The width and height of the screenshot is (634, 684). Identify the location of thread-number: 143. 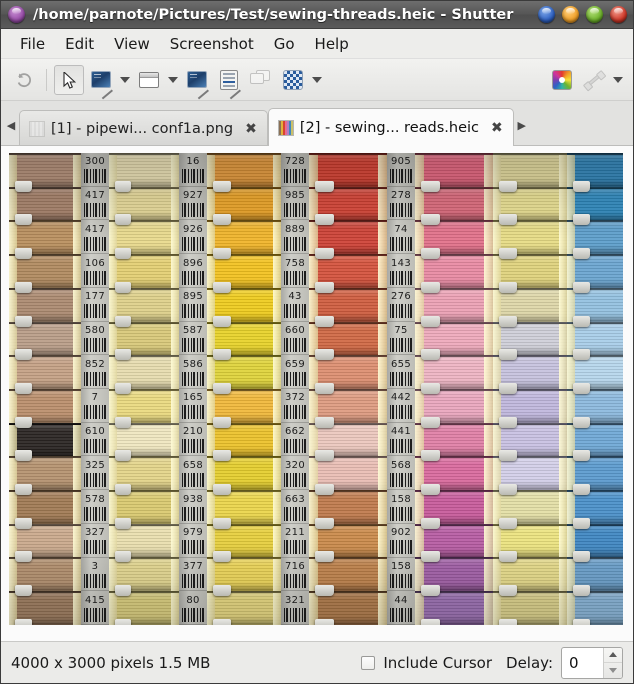
(401, 263).